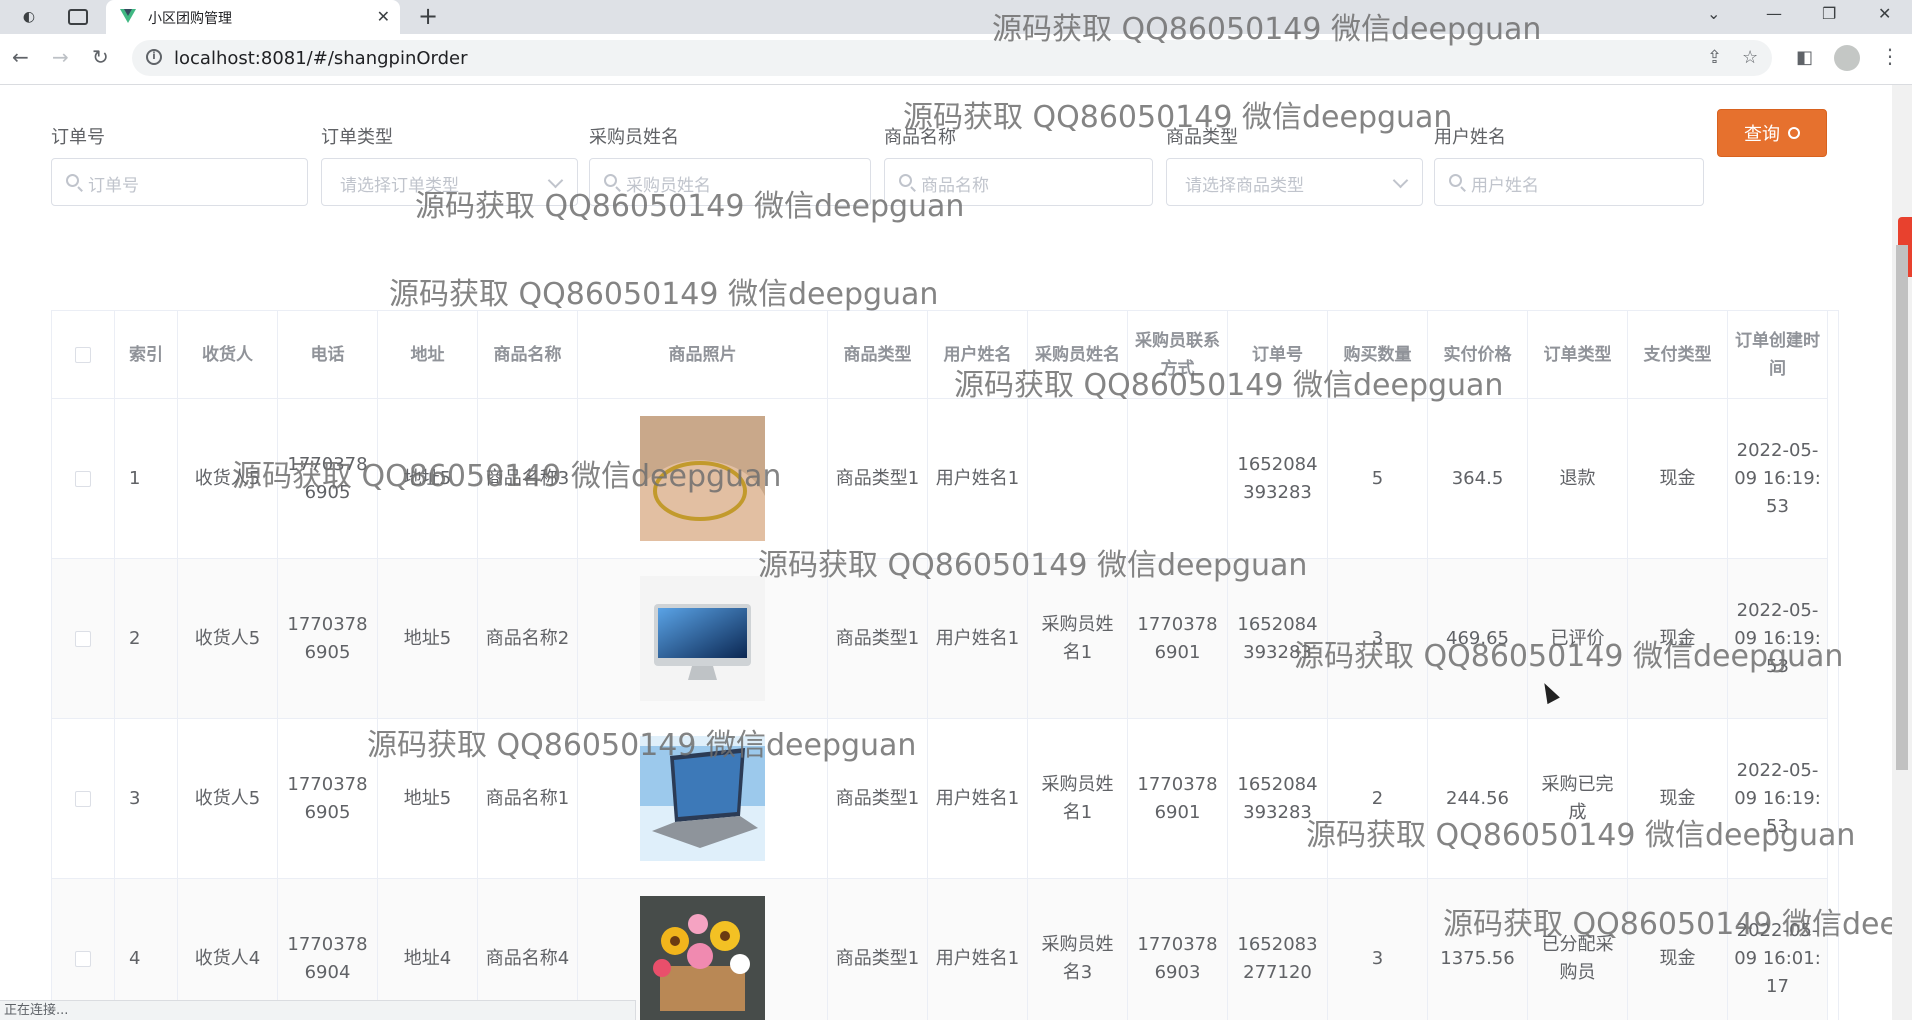  I want to click on bookmark-star-icon: ☆, so click(1750, 57).